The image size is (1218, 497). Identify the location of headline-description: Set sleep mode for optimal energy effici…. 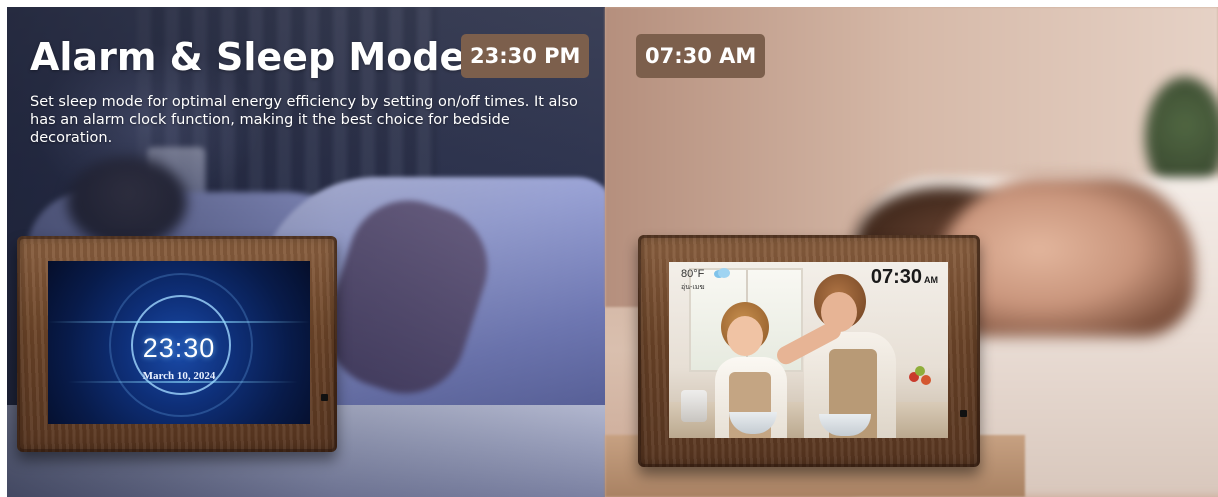
(304, 120).